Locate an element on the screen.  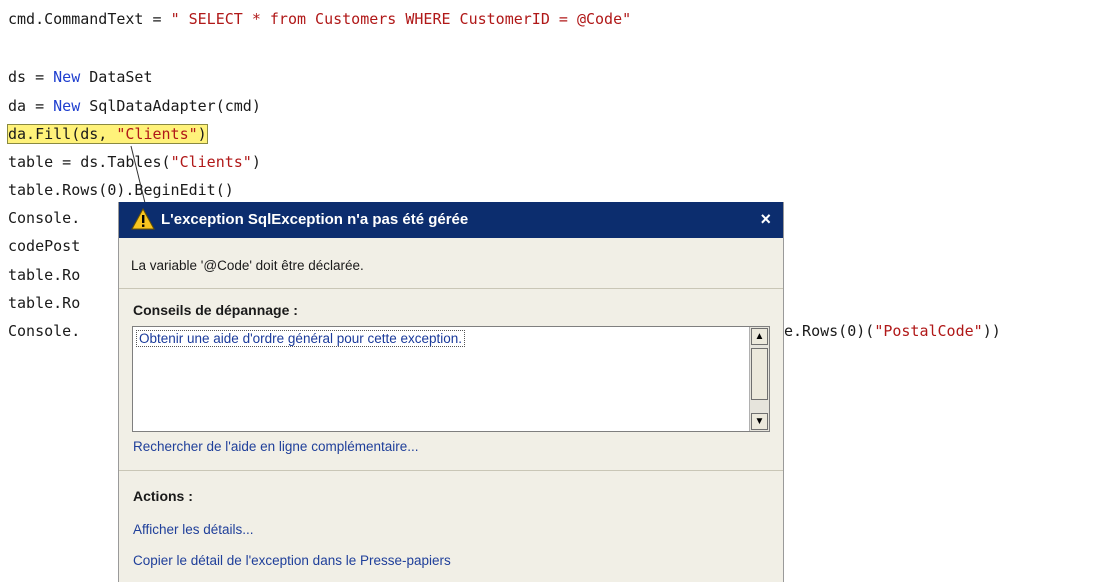
actions-heading: Actions : is located at coordinates (163, 496).